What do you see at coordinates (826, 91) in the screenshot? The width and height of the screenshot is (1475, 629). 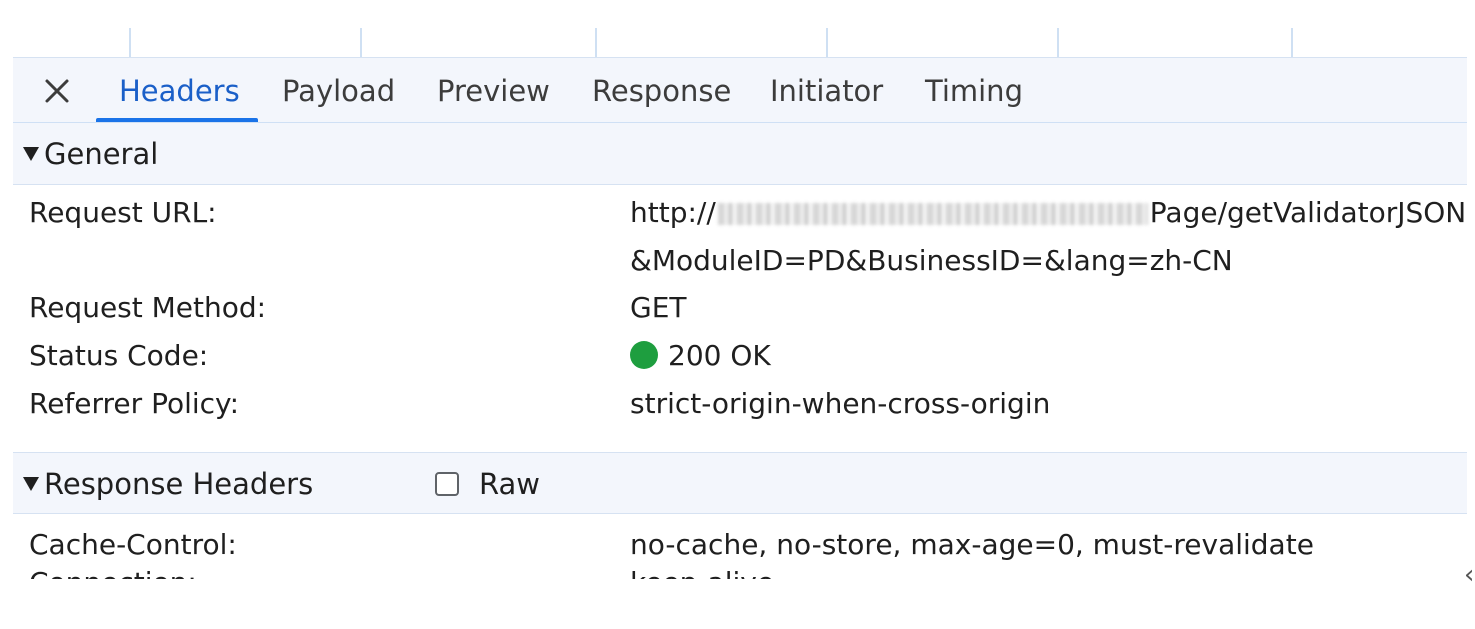 I see `tab-initiator: Initiator` at bounding box center [826, 91].